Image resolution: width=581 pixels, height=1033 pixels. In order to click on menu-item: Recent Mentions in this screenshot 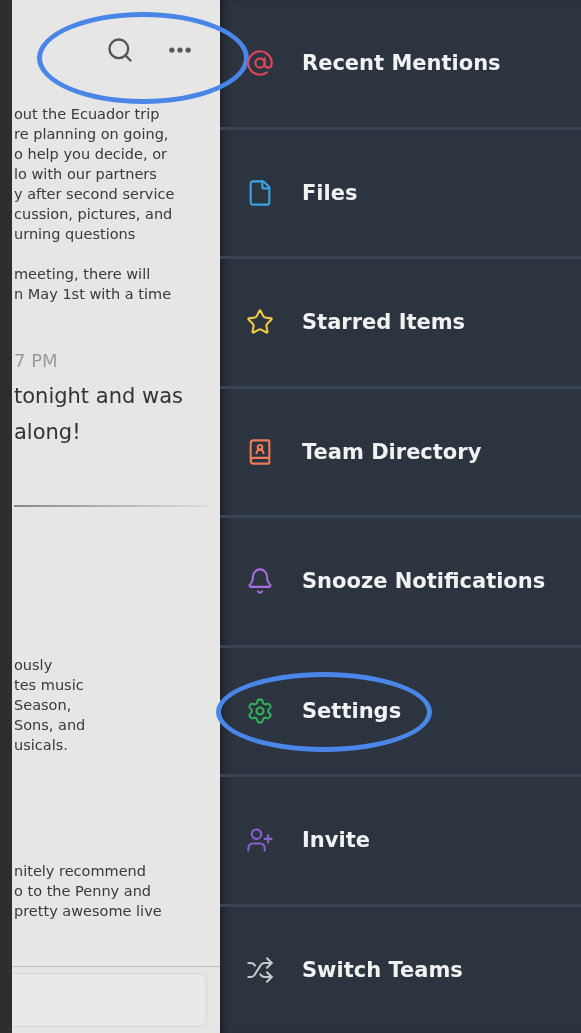, I will do `click(401, 63)`.